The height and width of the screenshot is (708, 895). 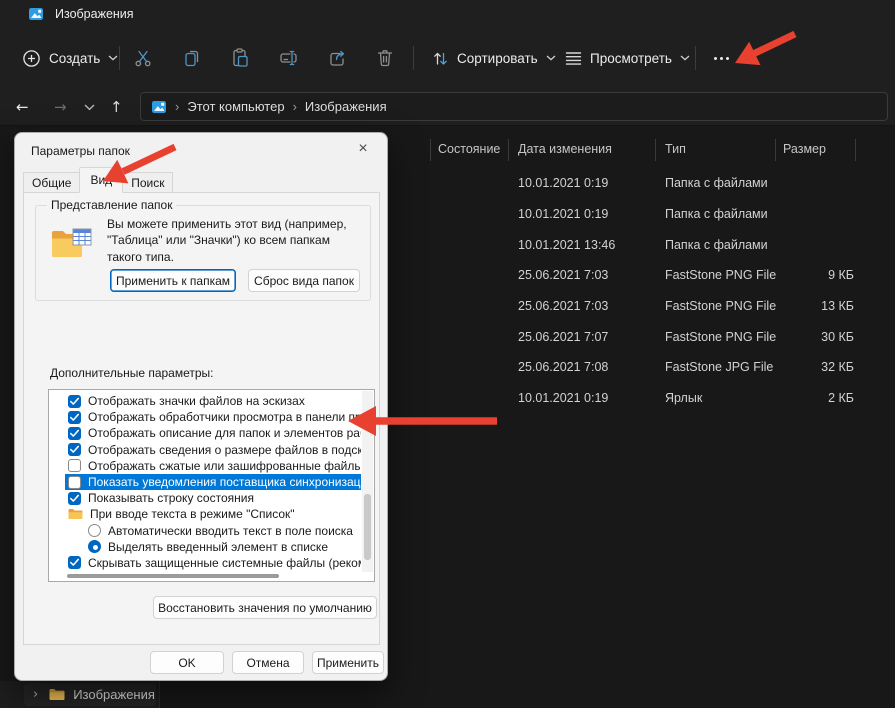 I want to click on table-row: 10.01.2021 13:46 Папка с файлами, so click(x=662, y=244).